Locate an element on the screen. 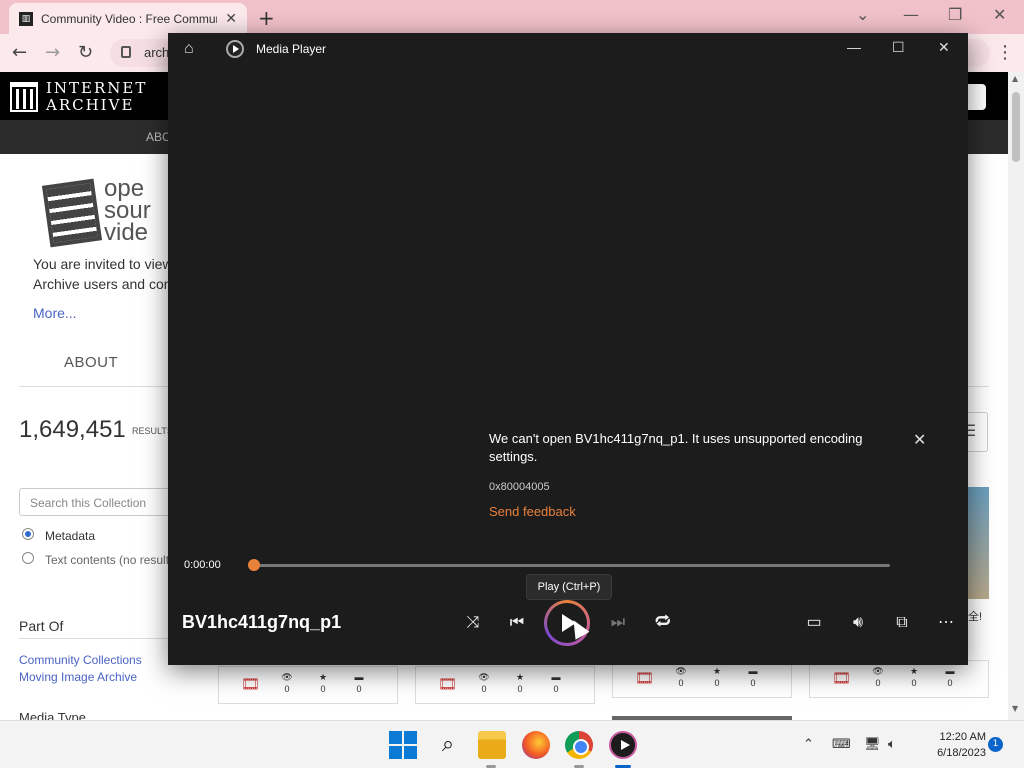 The image size is (1024, 768). metadata-radio is located at coordinates (28, 534).